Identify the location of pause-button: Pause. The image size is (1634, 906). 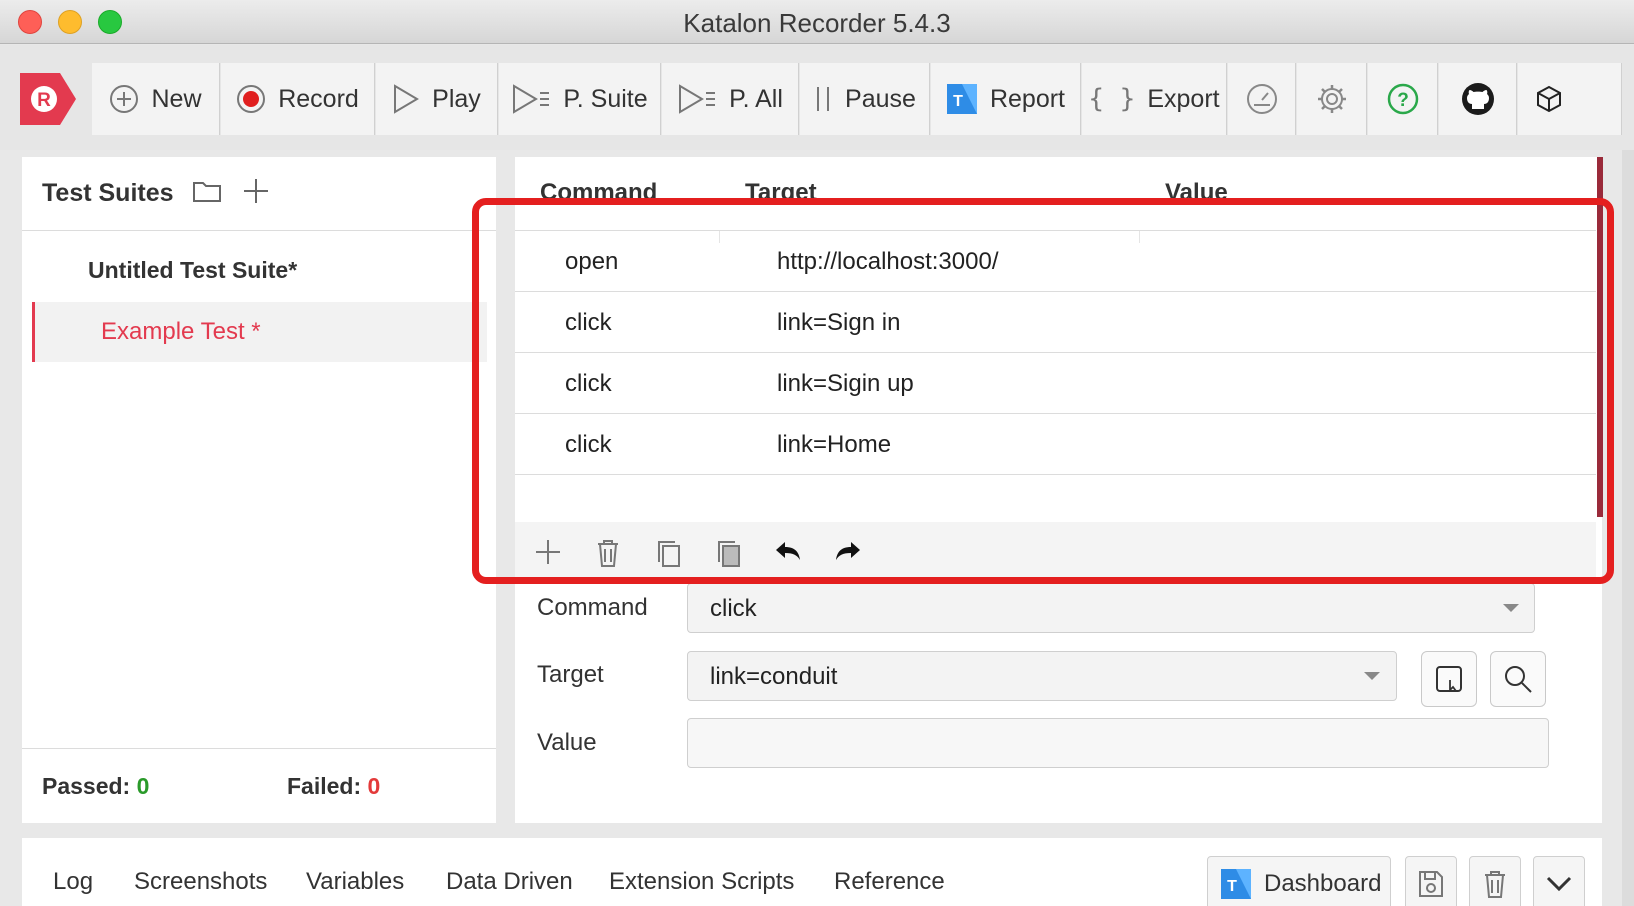
(865, 99).